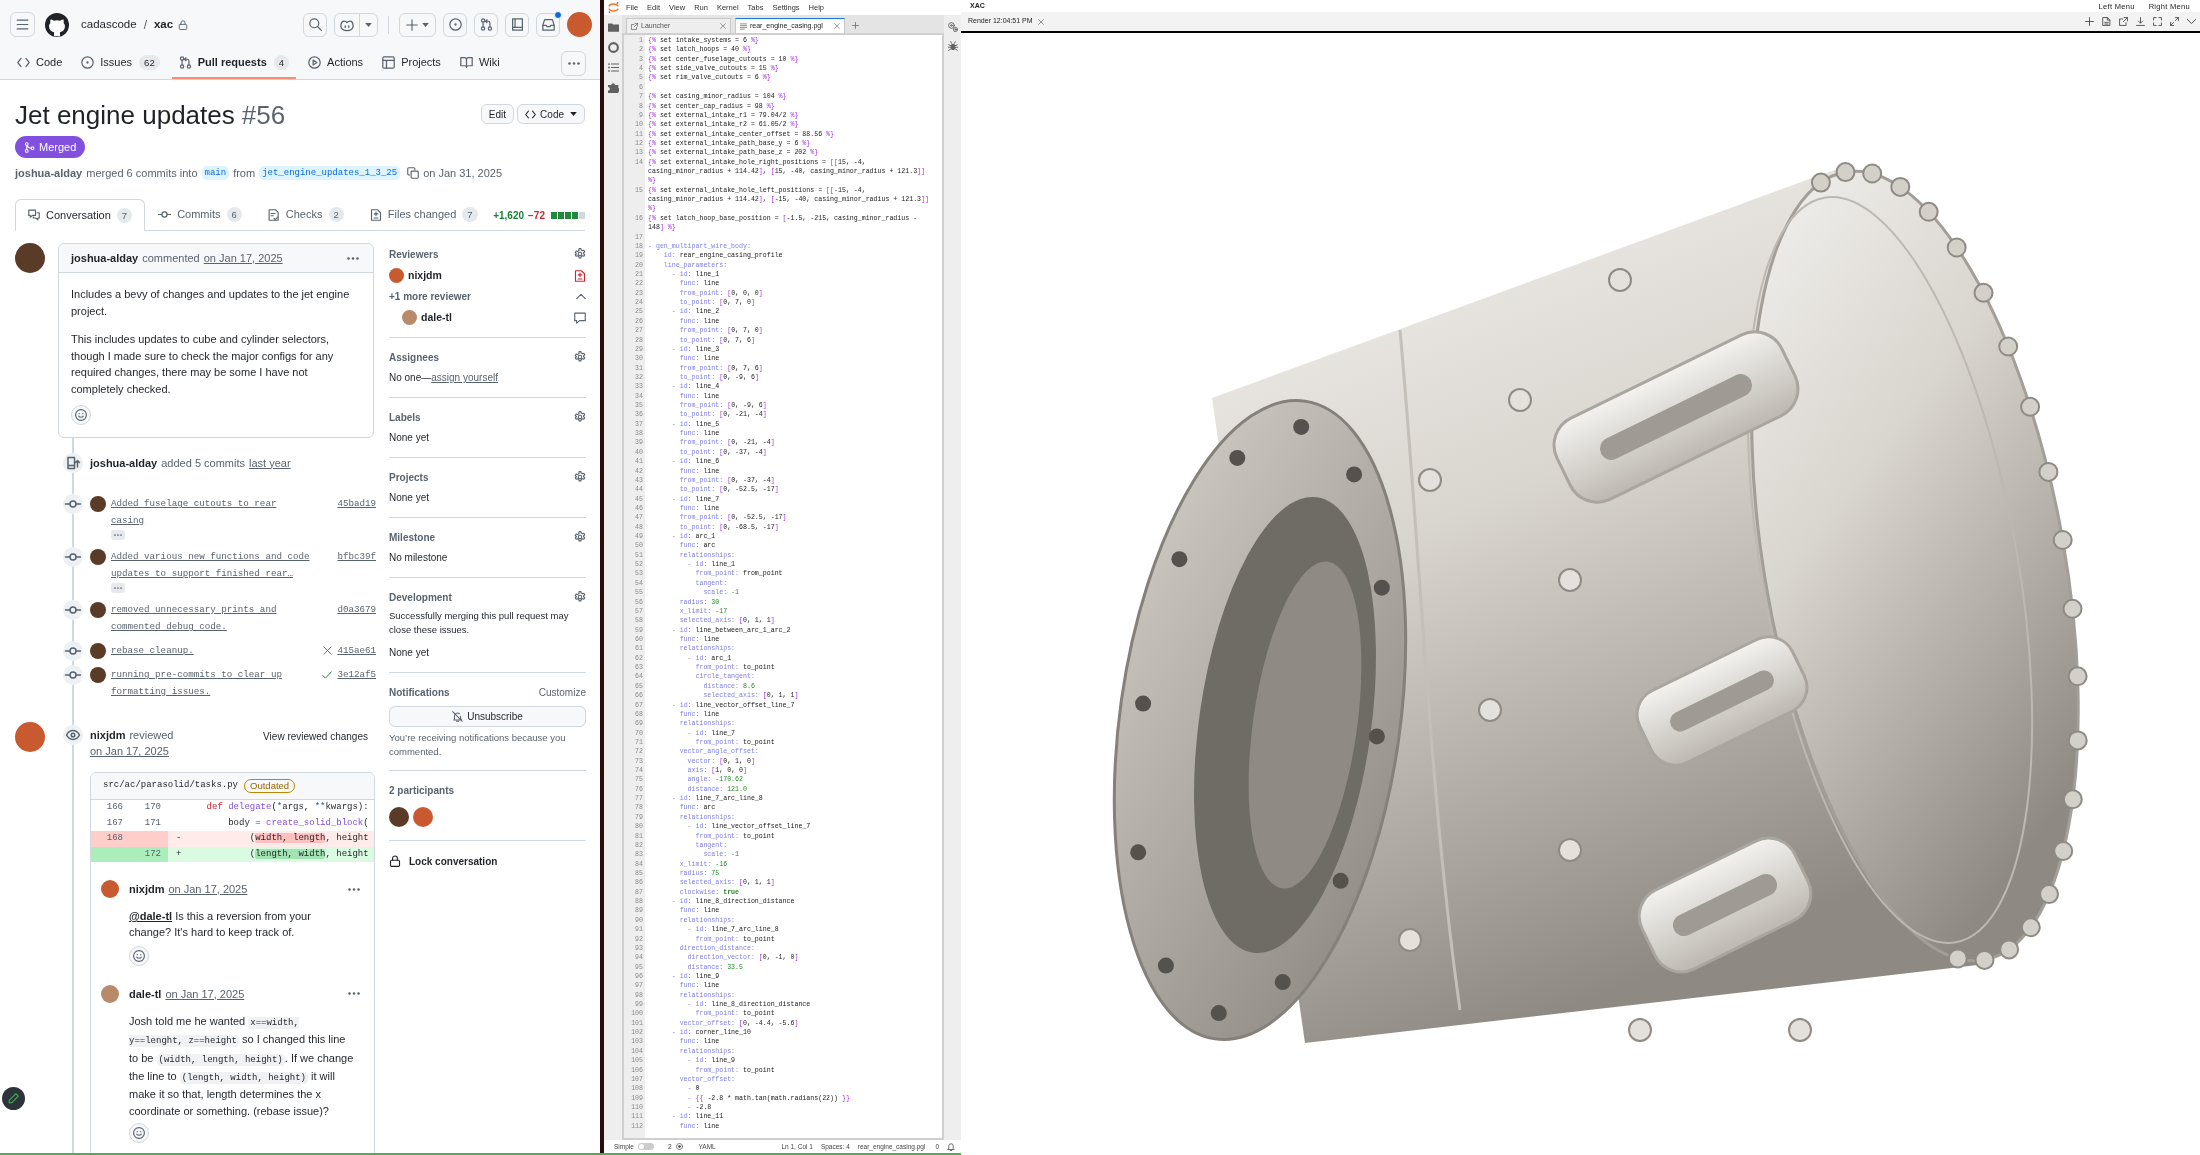  What do you see at coordinates (470, 214) in the screenshot?
I see `count-badge: 7` at bounding box center [470, 214].